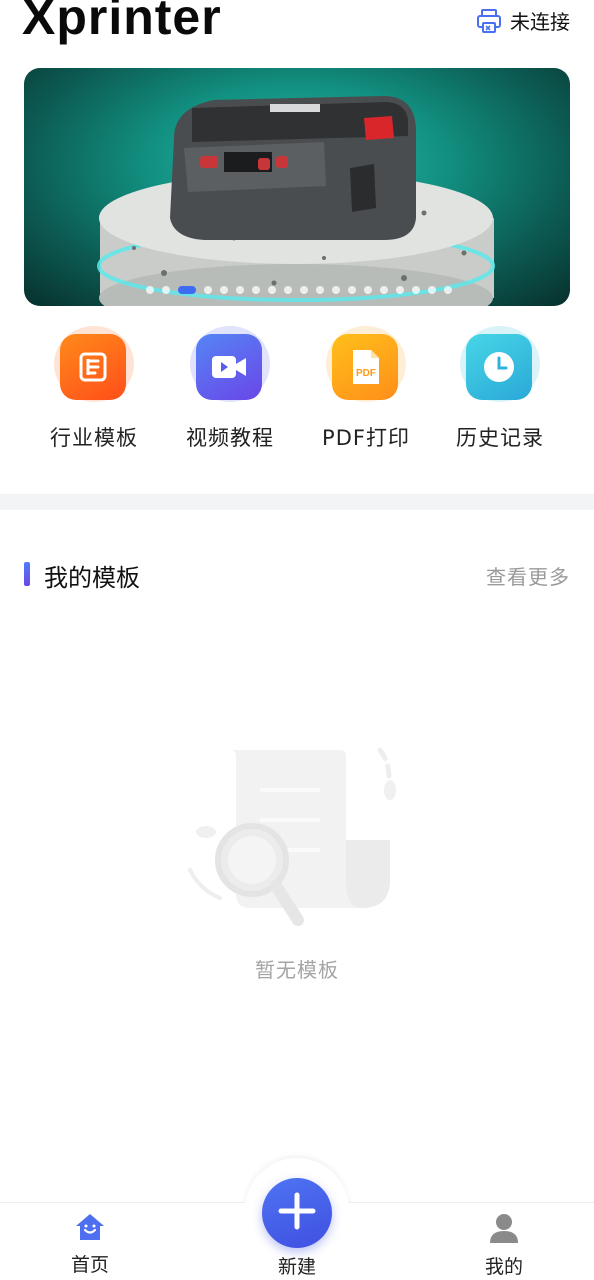 This screenshot has width=594, height=1280. Describe the element at coordinates (27, 574) in the screenshot. I see `section-accent-bar` at that location.